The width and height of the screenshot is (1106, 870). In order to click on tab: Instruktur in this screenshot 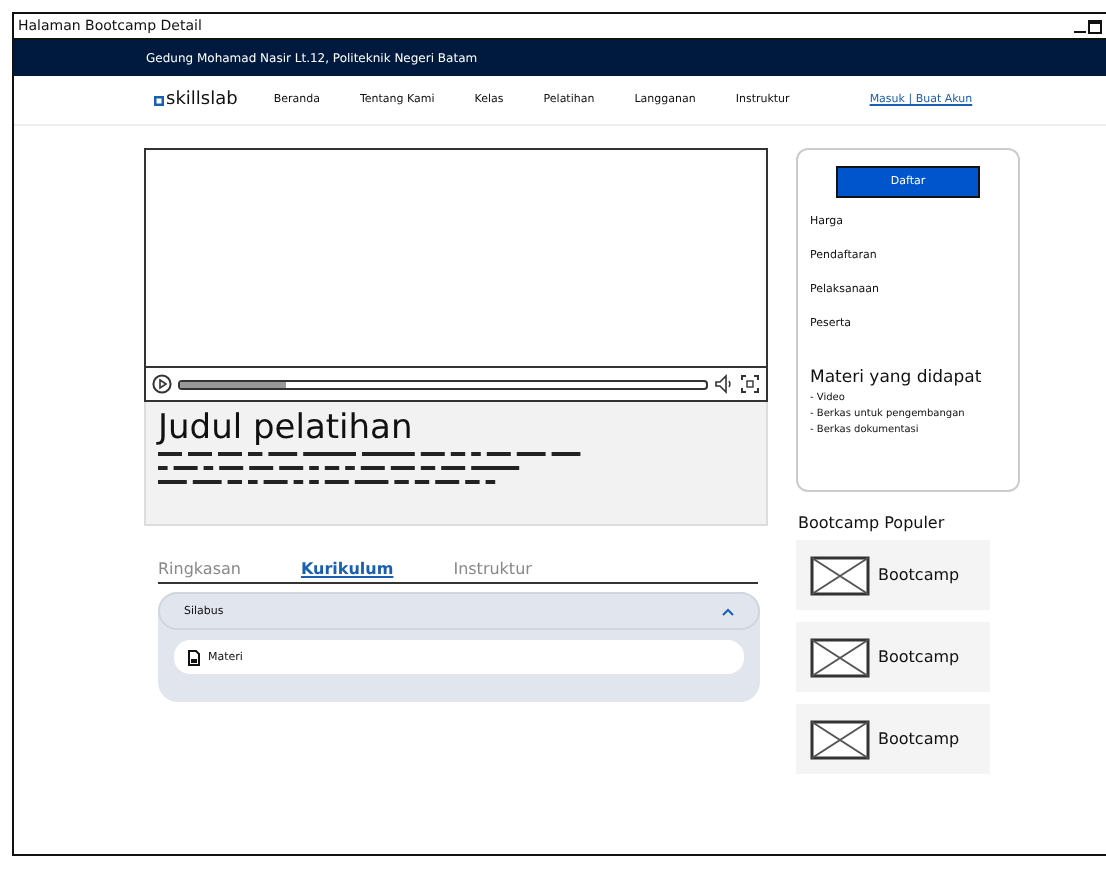, I will do `click(492, 569)`.